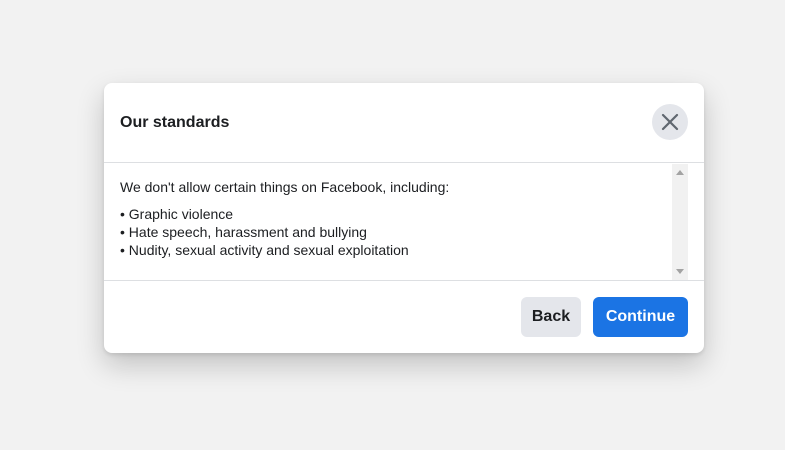 The height and width of the screenshot is (450, 785). Describe the element at coordinates (680, 271) in the screenshot. I see `scroll-down-arrow-icon` at that location.